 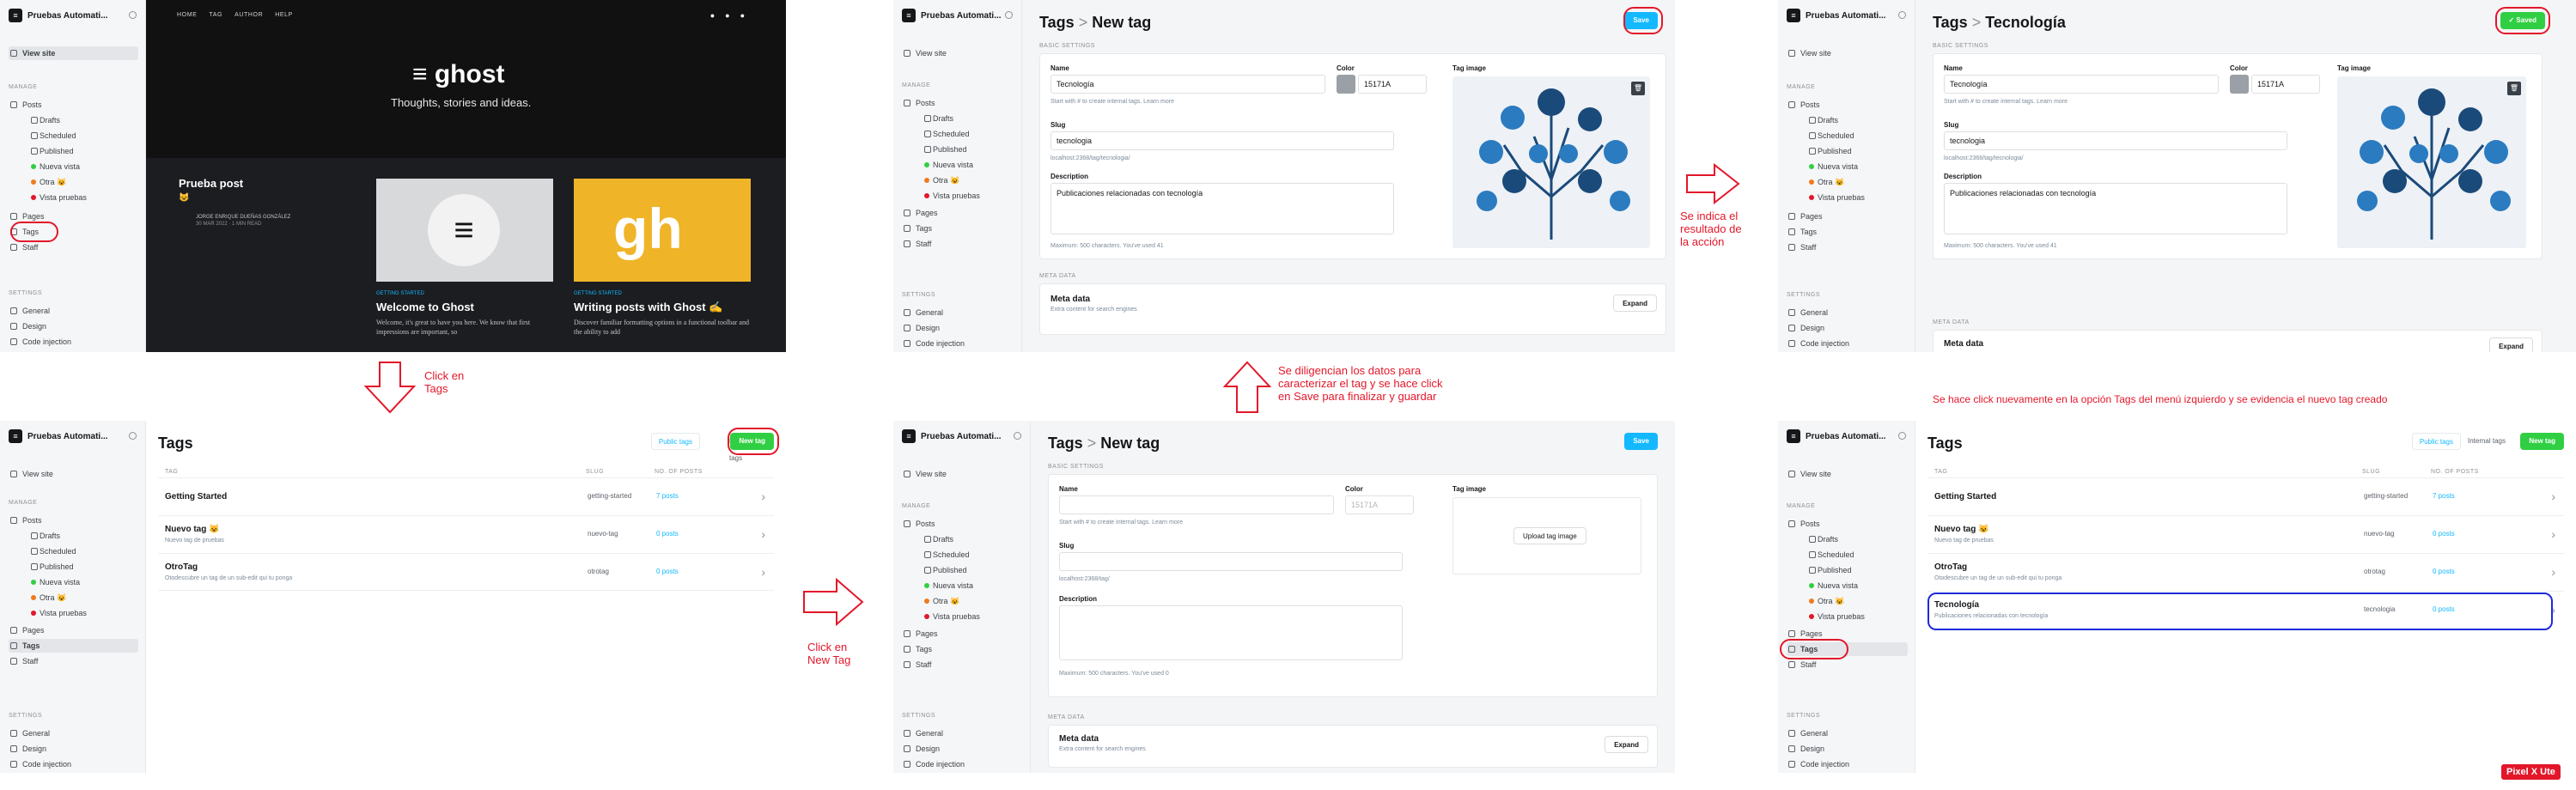 What do you see at coordinates (727, 16) in the screenshot?
I see `twitter-icon: ●` at bounding box center [727, 16].